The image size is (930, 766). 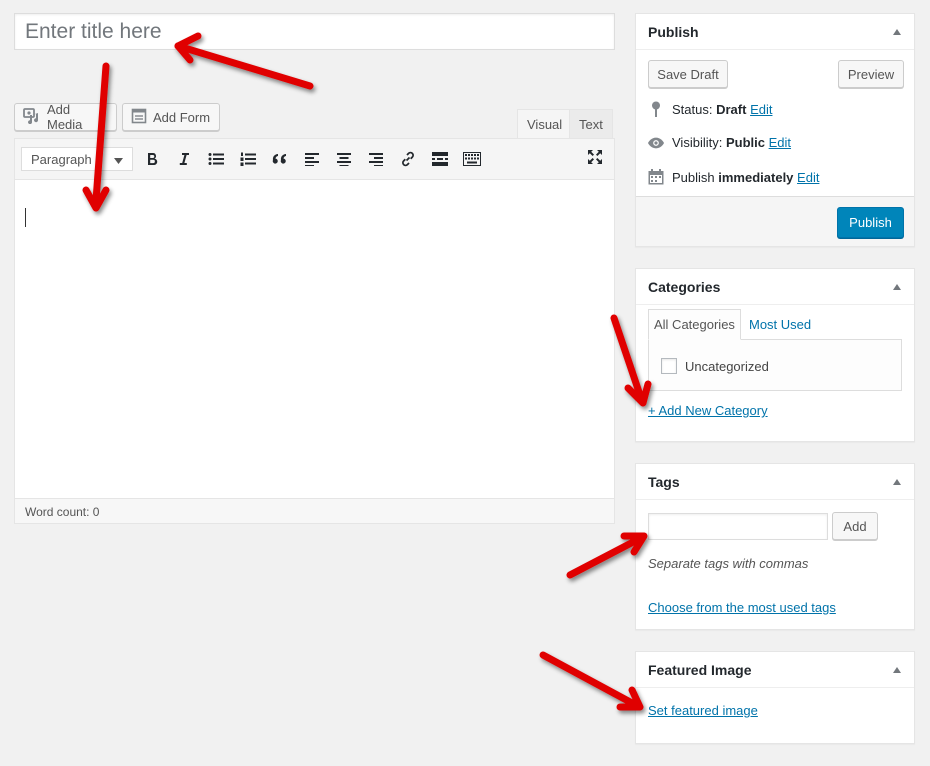 I want to click on arrow-to-tags, so click(x=603, y=557).